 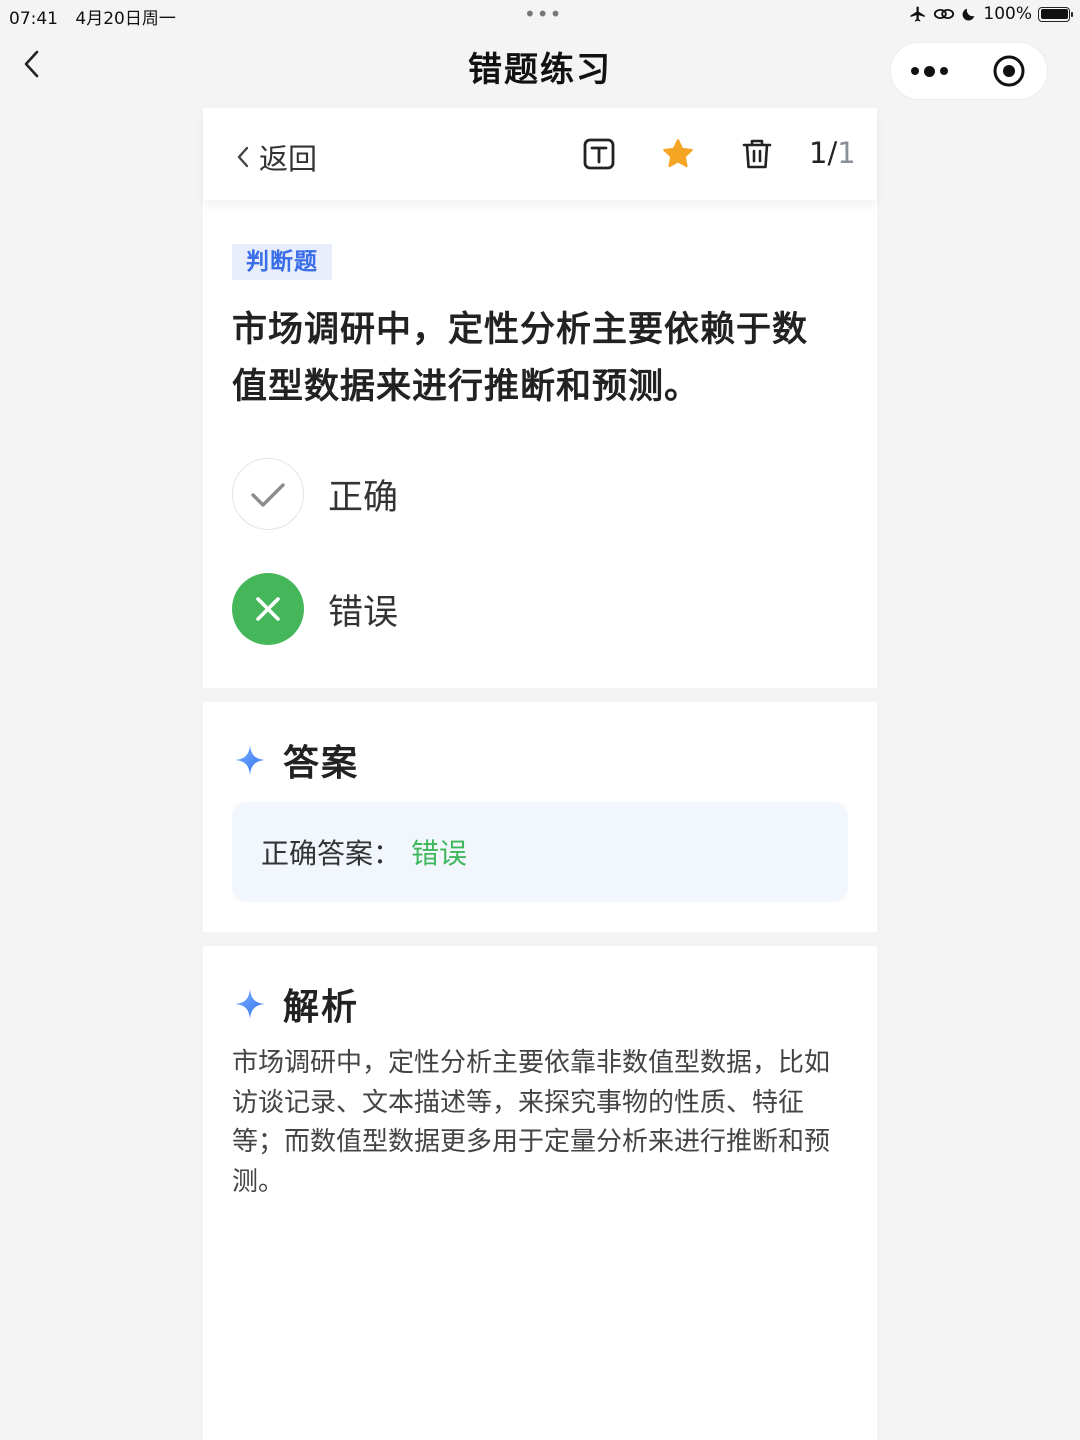 What do you see at coordinates (678, 154) in the screenshot?
I see `star-icon` at bounding box center [678, 154].